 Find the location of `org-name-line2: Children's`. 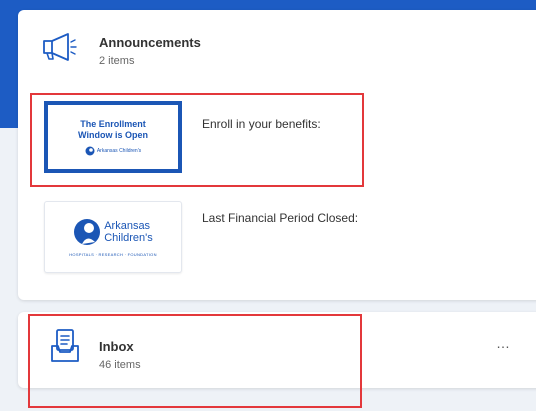

org-name-line2: Children's is located at coordinates (128, 237).